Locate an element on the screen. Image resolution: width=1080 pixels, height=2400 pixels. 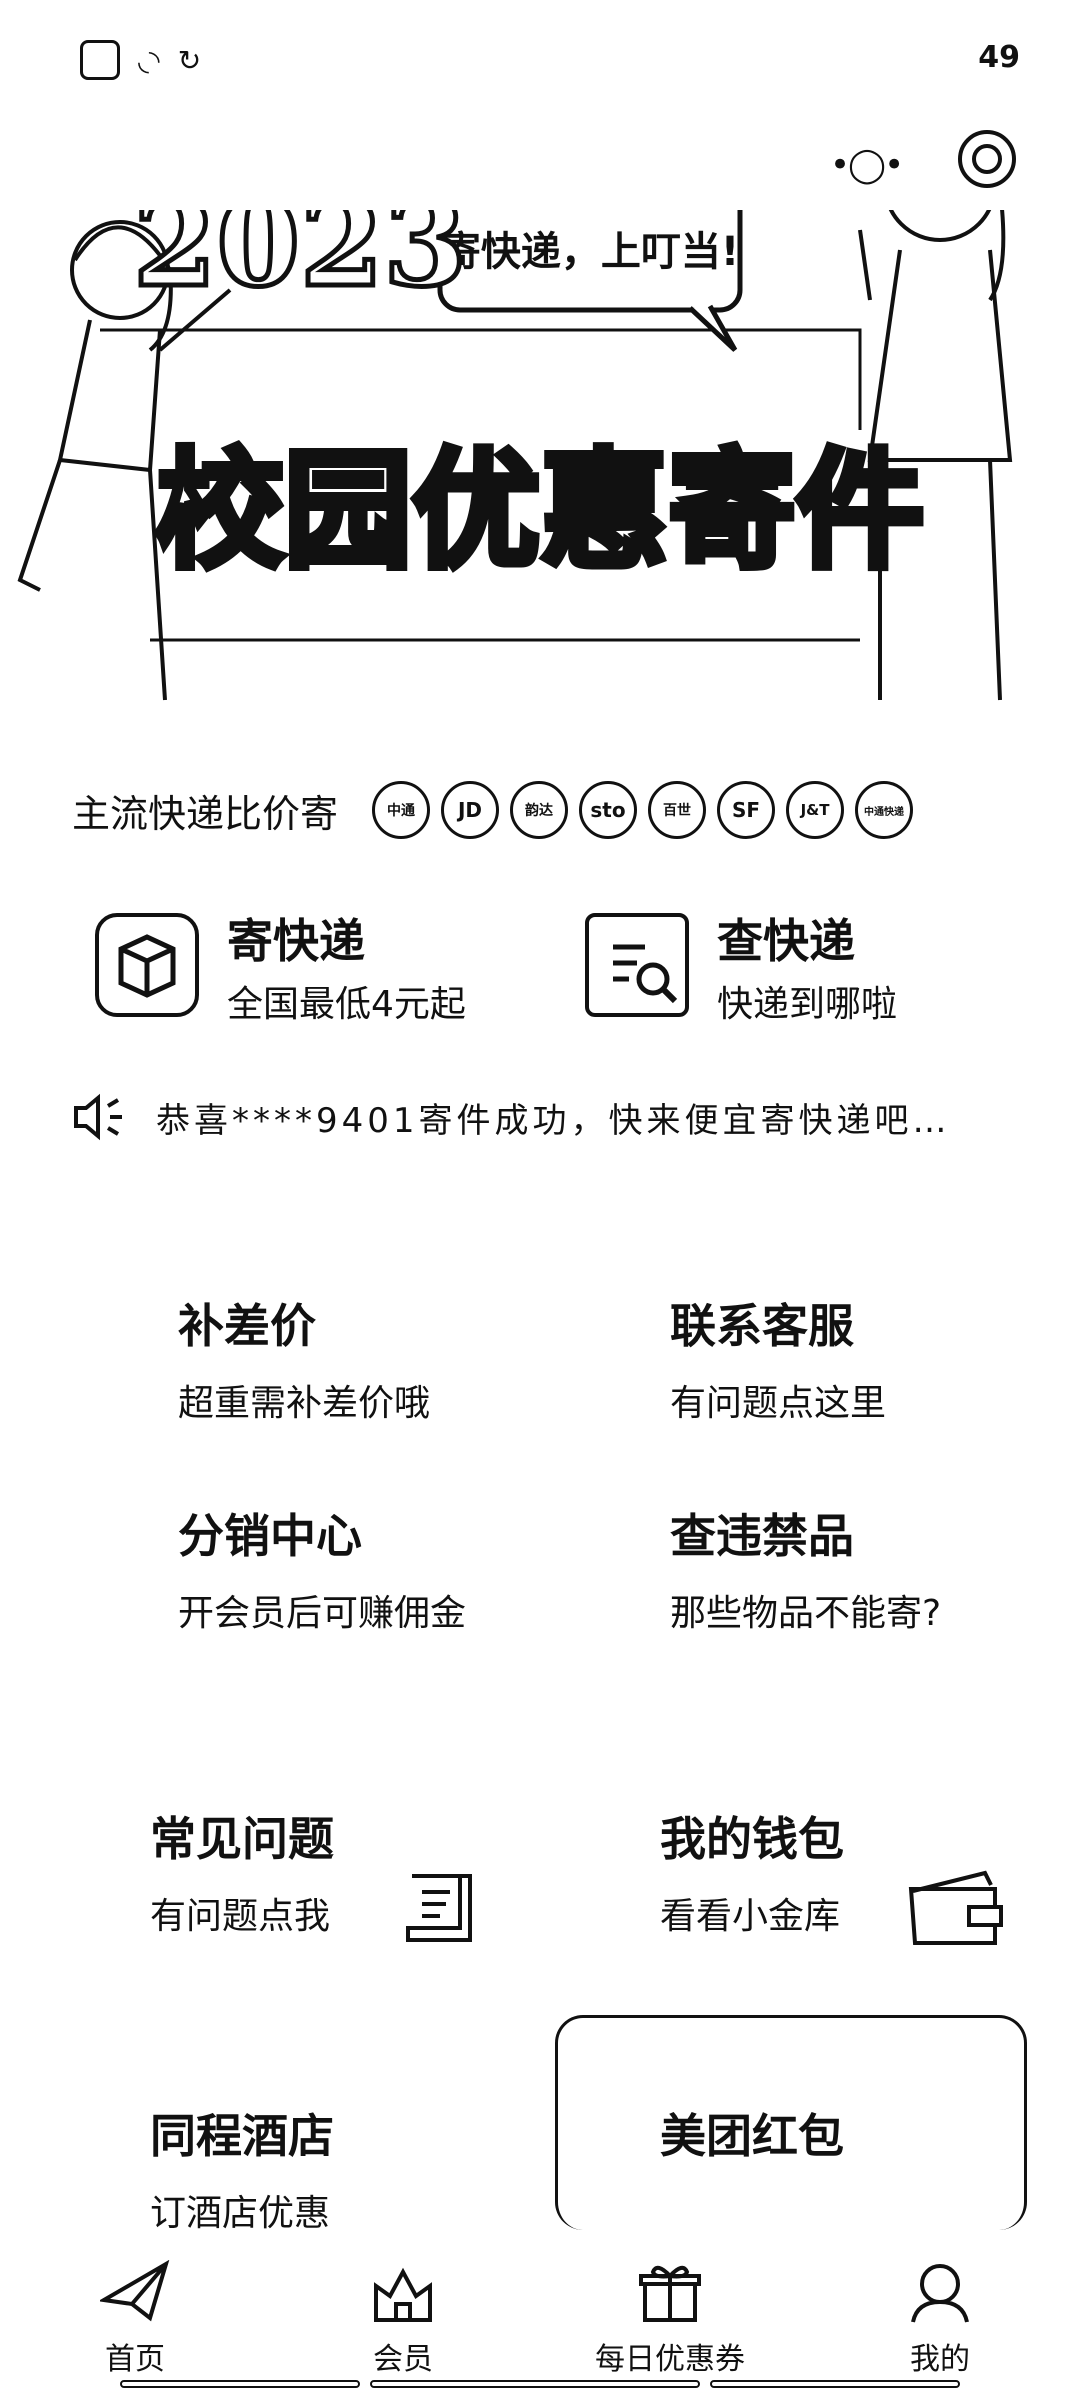
faq-title: 常见问题 is located at coordinates (242, 1839).